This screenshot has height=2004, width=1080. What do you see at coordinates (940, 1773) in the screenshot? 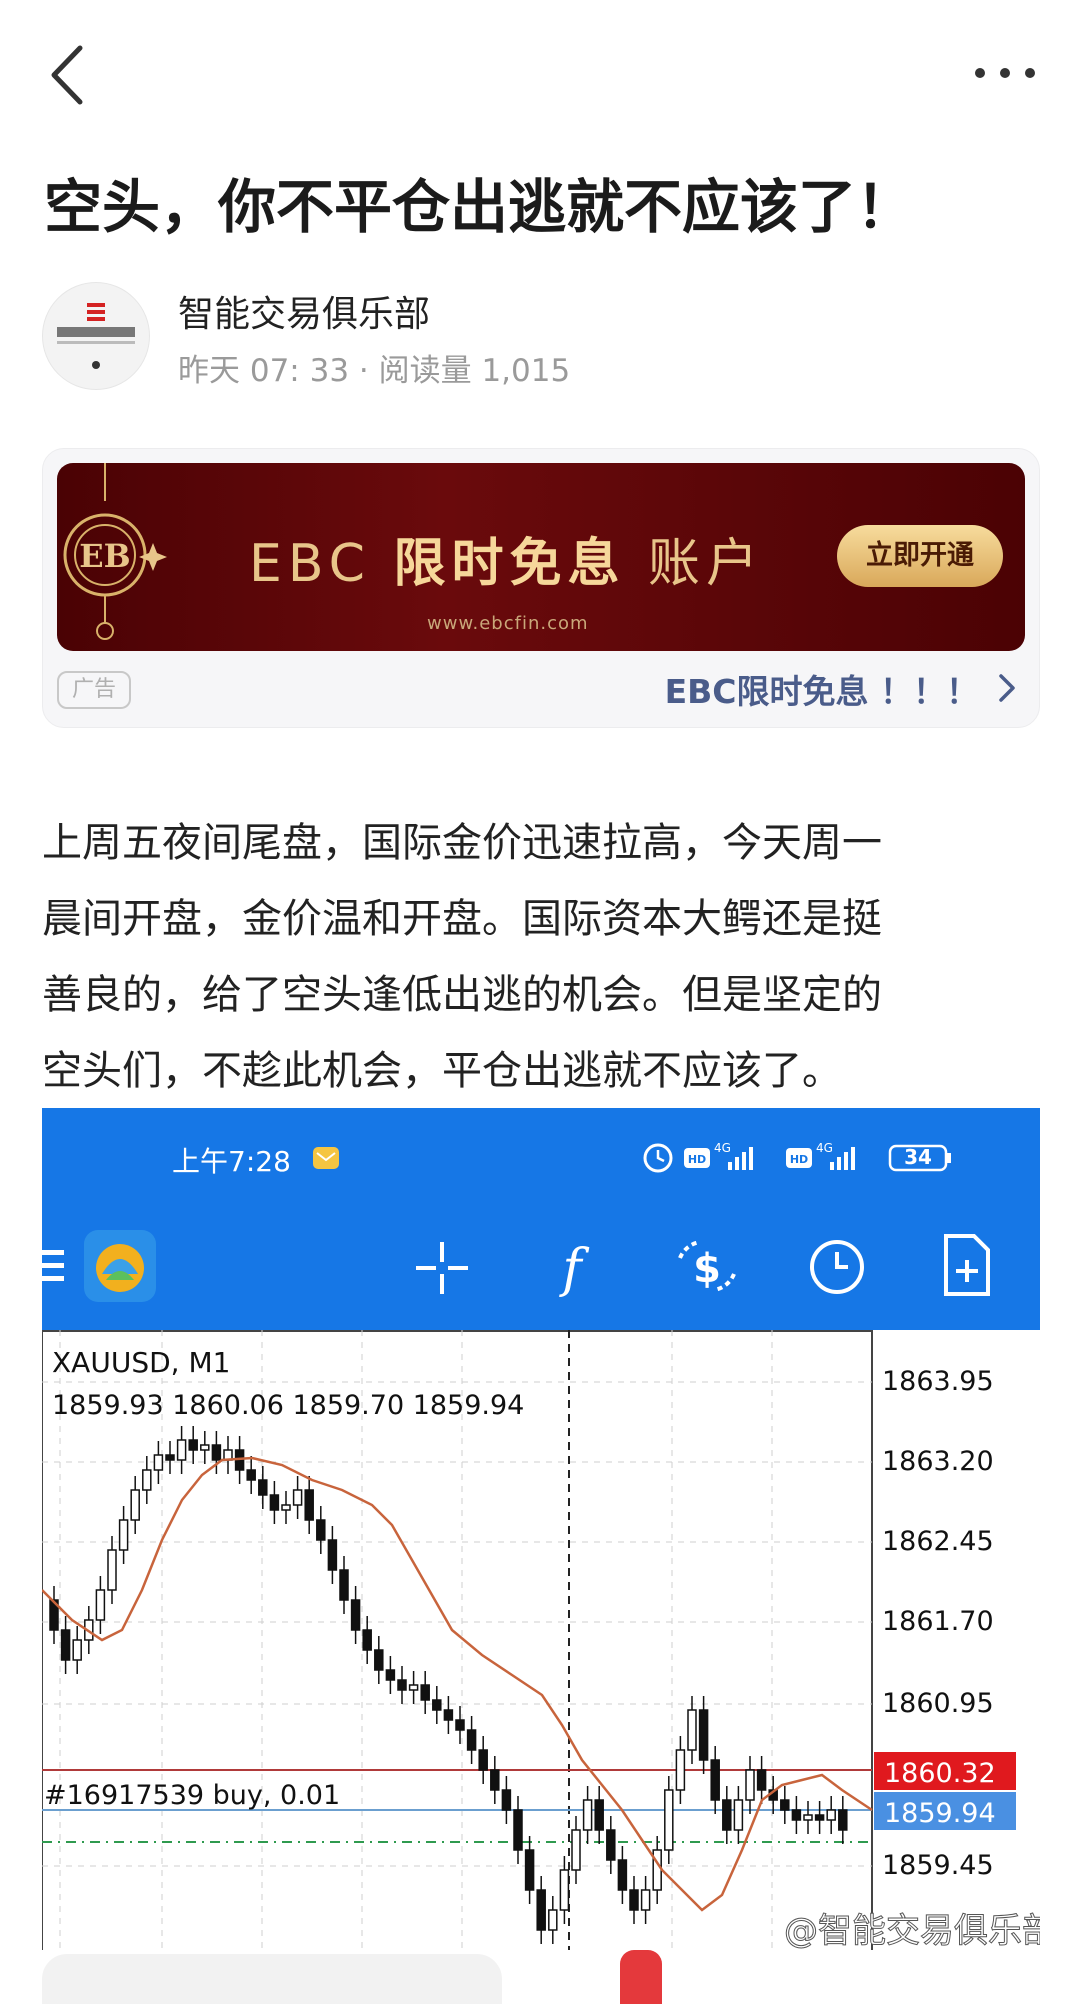
I see `red-price-text: 1860.32` at bounding box center [940, 1773].